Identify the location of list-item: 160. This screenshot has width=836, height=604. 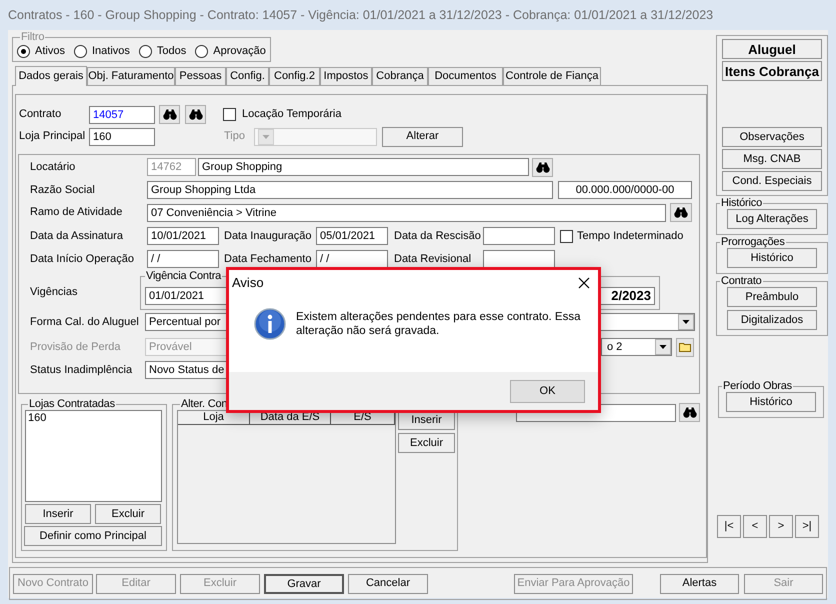
(93, 418).